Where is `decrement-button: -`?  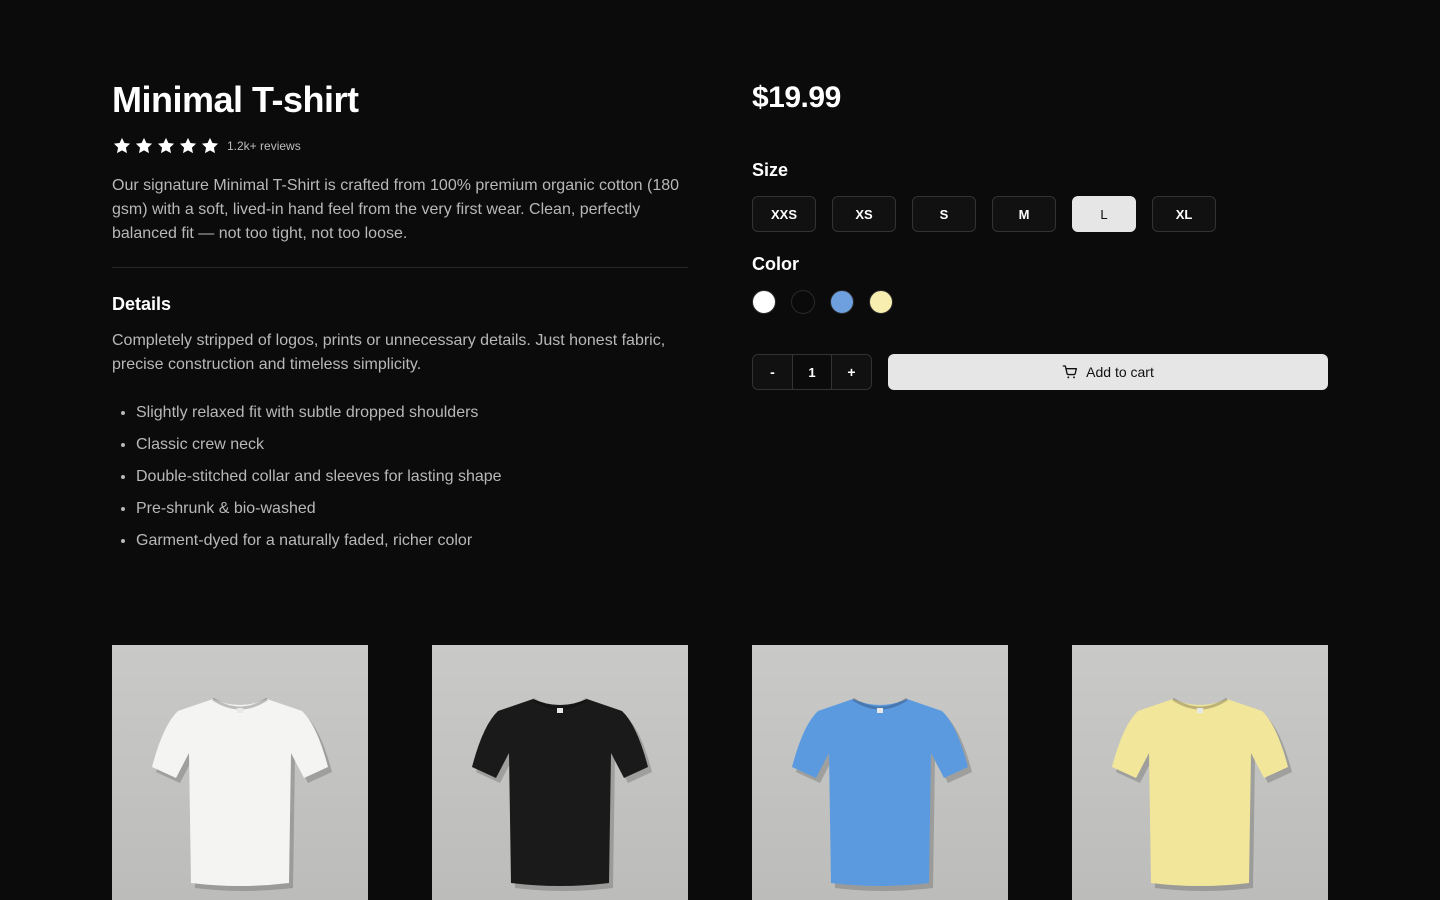 decrement-button: - is located at coordinates (772, 372).